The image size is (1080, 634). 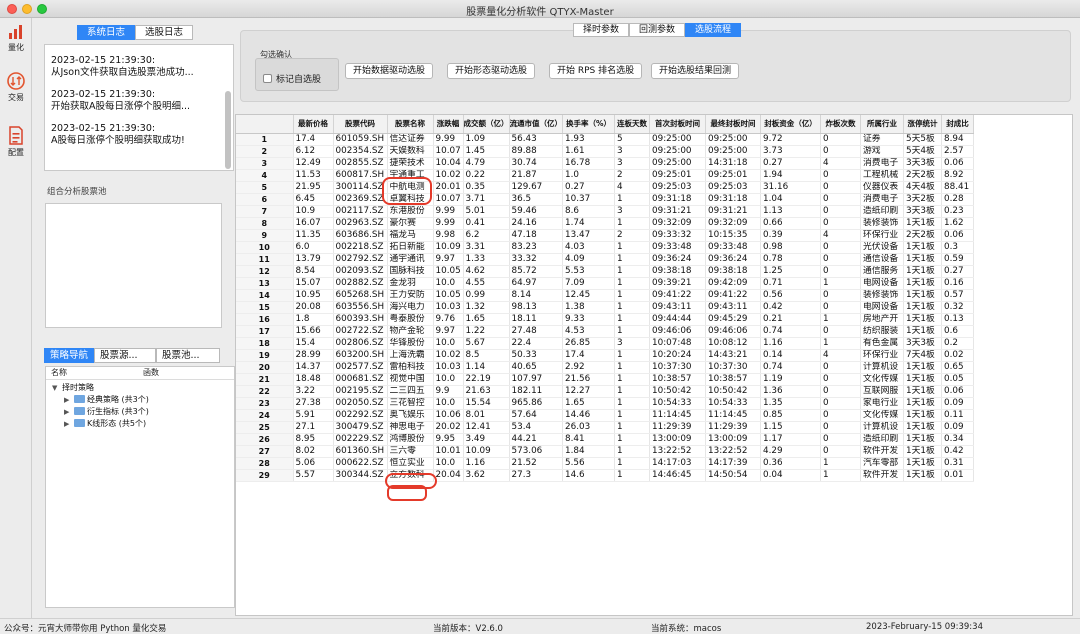 What do you see at coordinates (491, 71) in the screenshot?
I see `pattern-driven-select-button: 开始形态驱动选股` at bounding box center [491, 71].